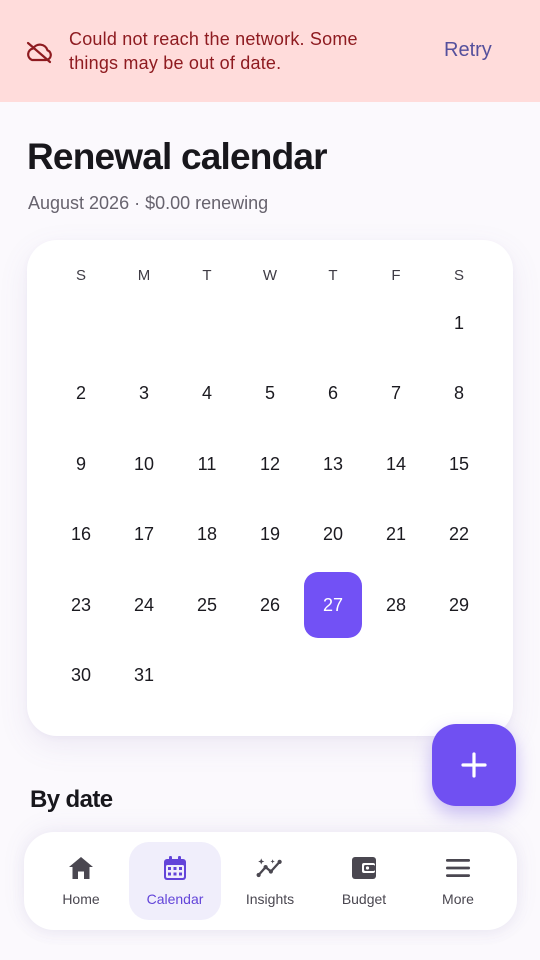 This screenshot has width=540, height=960. I want to click on calendar-day: 14, so click(396, 464).